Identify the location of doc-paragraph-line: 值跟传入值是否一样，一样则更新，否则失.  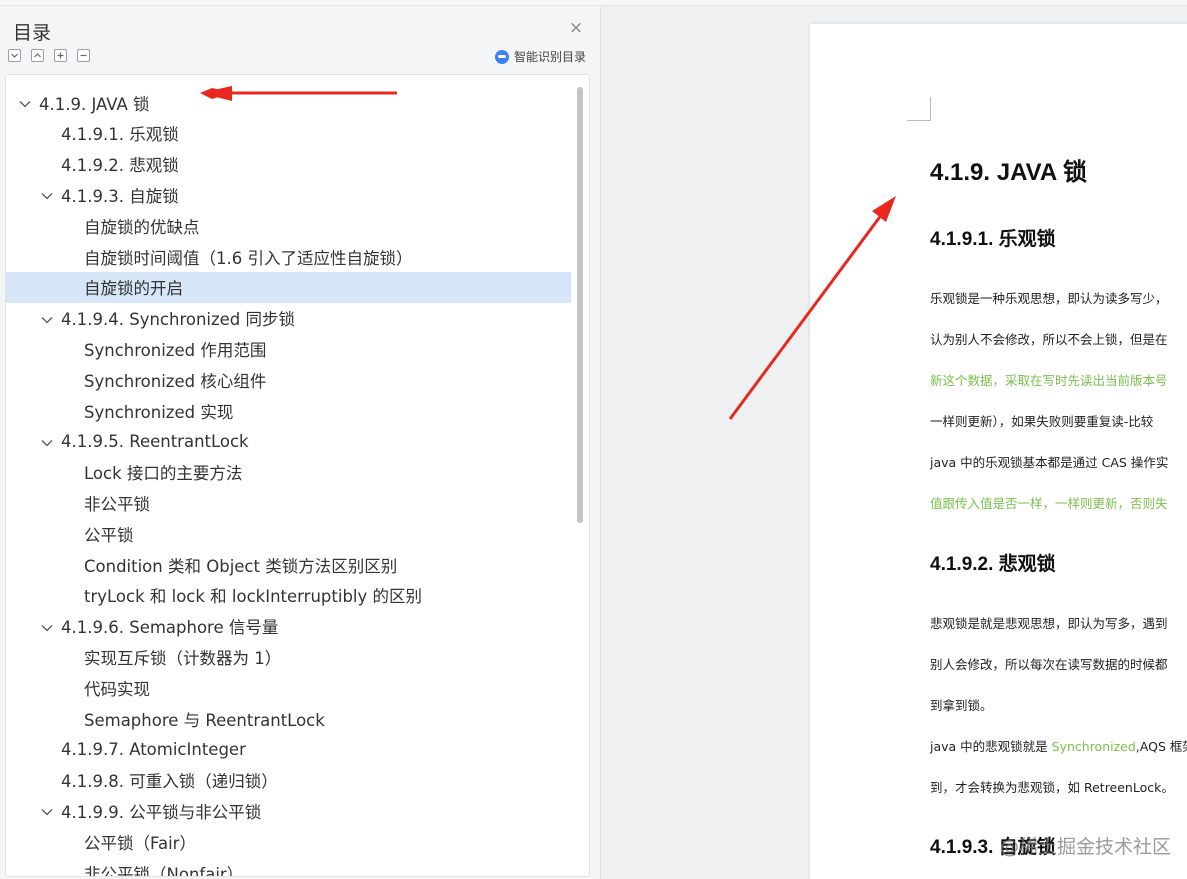
(1049, 503).